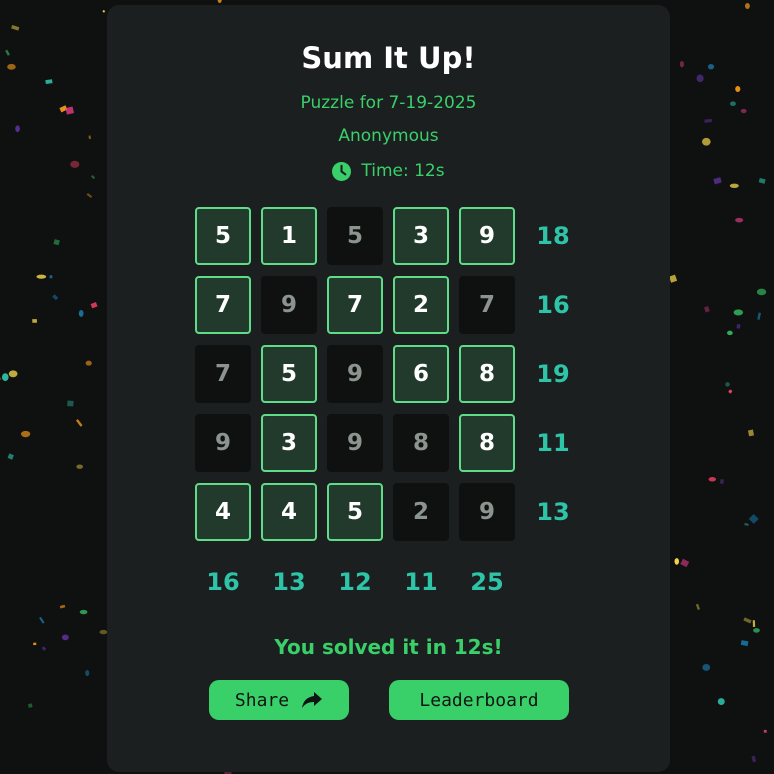 This screenshot has width=774, height=774. Describe the element at coordinates (262, 700) in the screenshot. I see `share-label: Share` at that location.